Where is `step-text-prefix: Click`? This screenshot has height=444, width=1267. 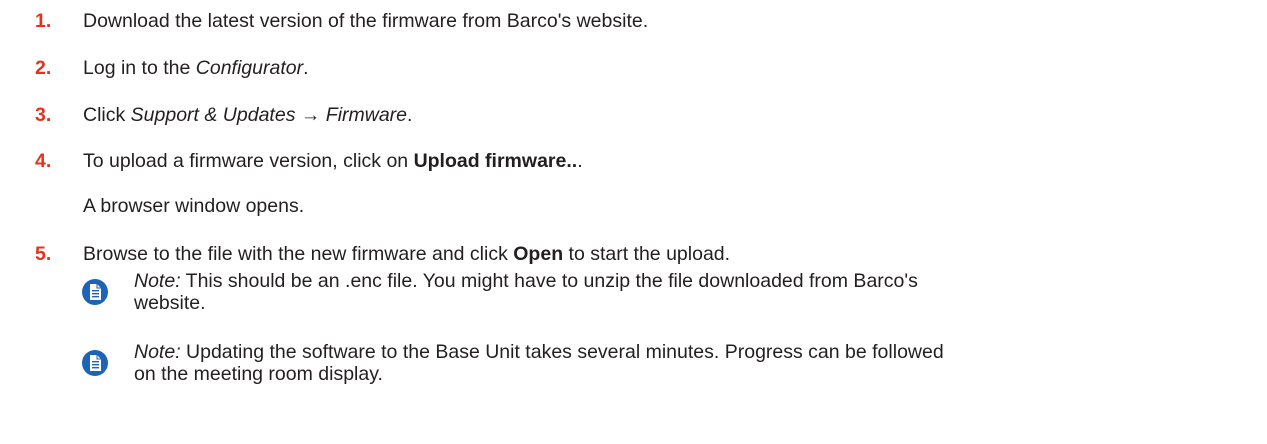
step-text-prefix: Click is located at coordinates (107, 115).